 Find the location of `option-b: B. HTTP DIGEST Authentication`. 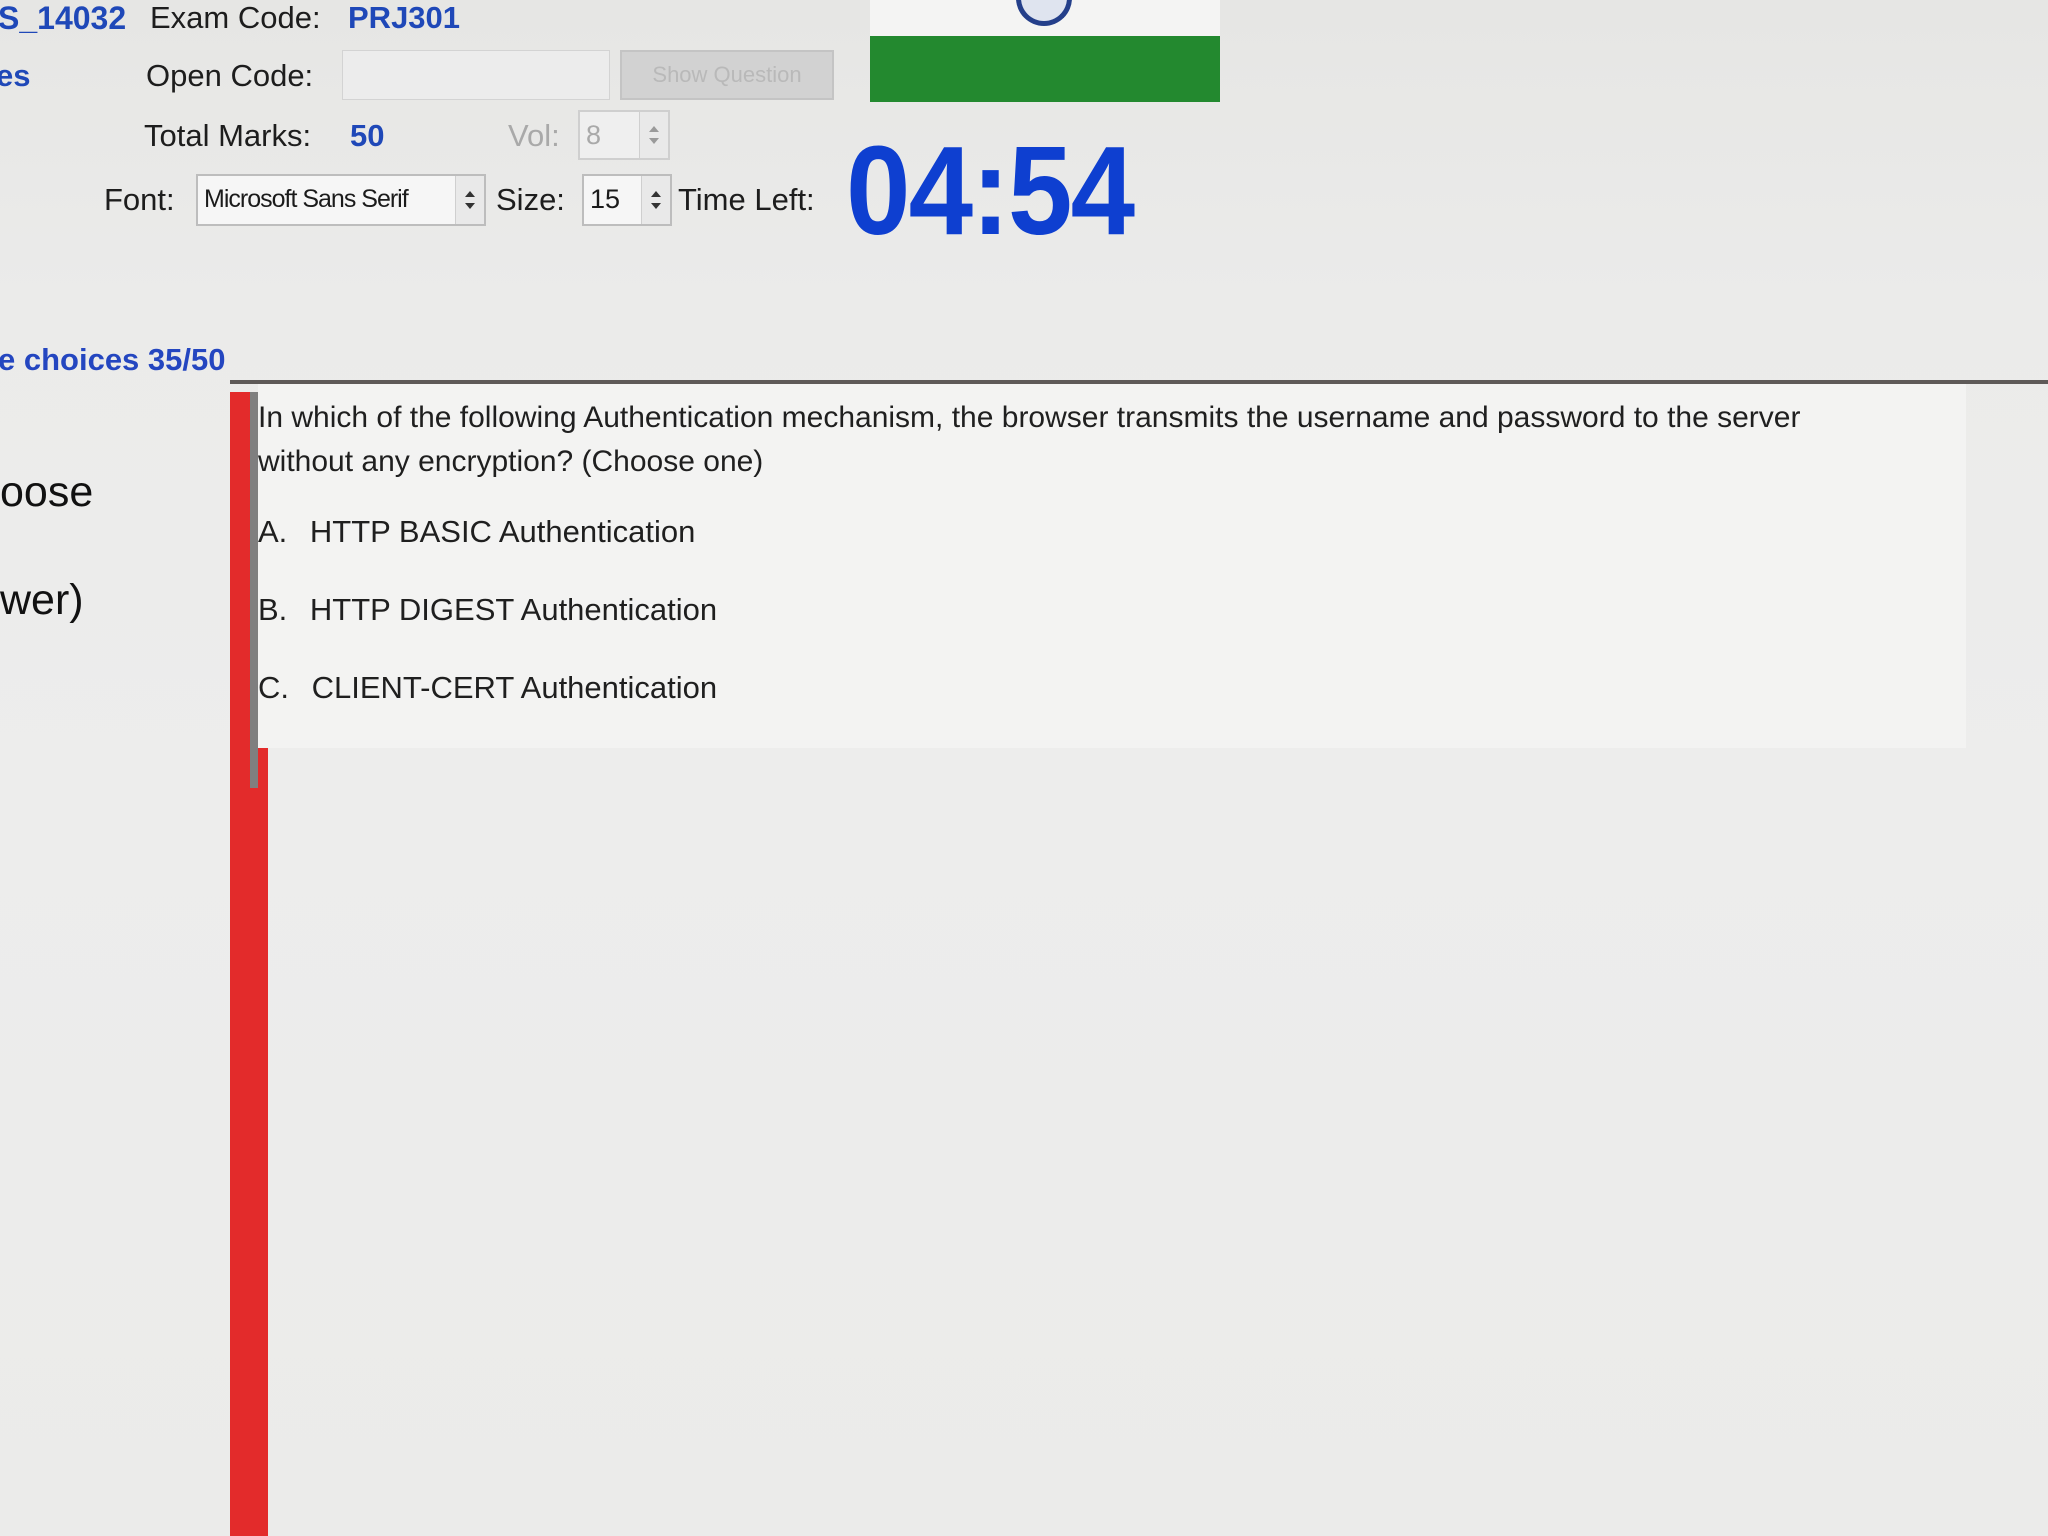

option-b: B. HTTP DIGEST Authentication is located at coordinates (487, 610).